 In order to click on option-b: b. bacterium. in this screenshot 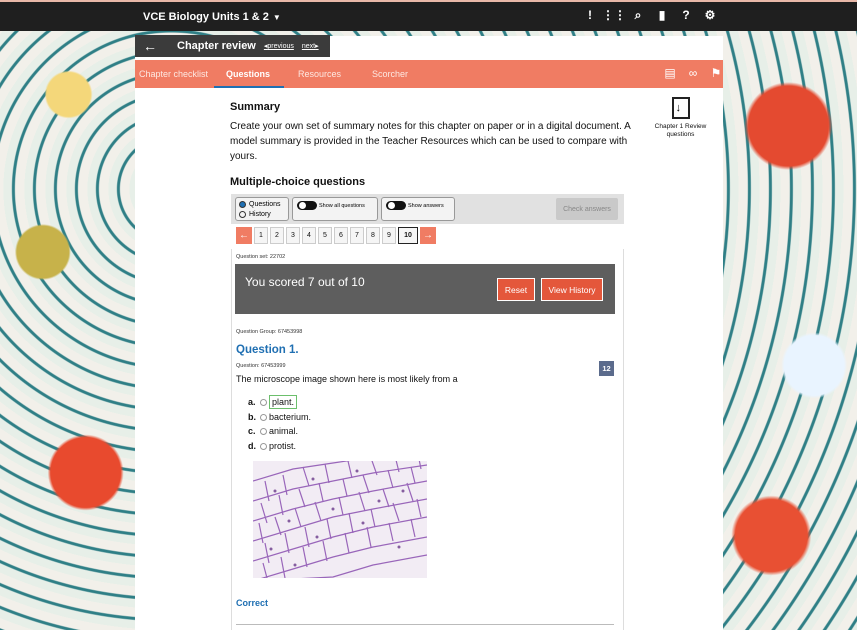, I will do `click(279, 417)`.